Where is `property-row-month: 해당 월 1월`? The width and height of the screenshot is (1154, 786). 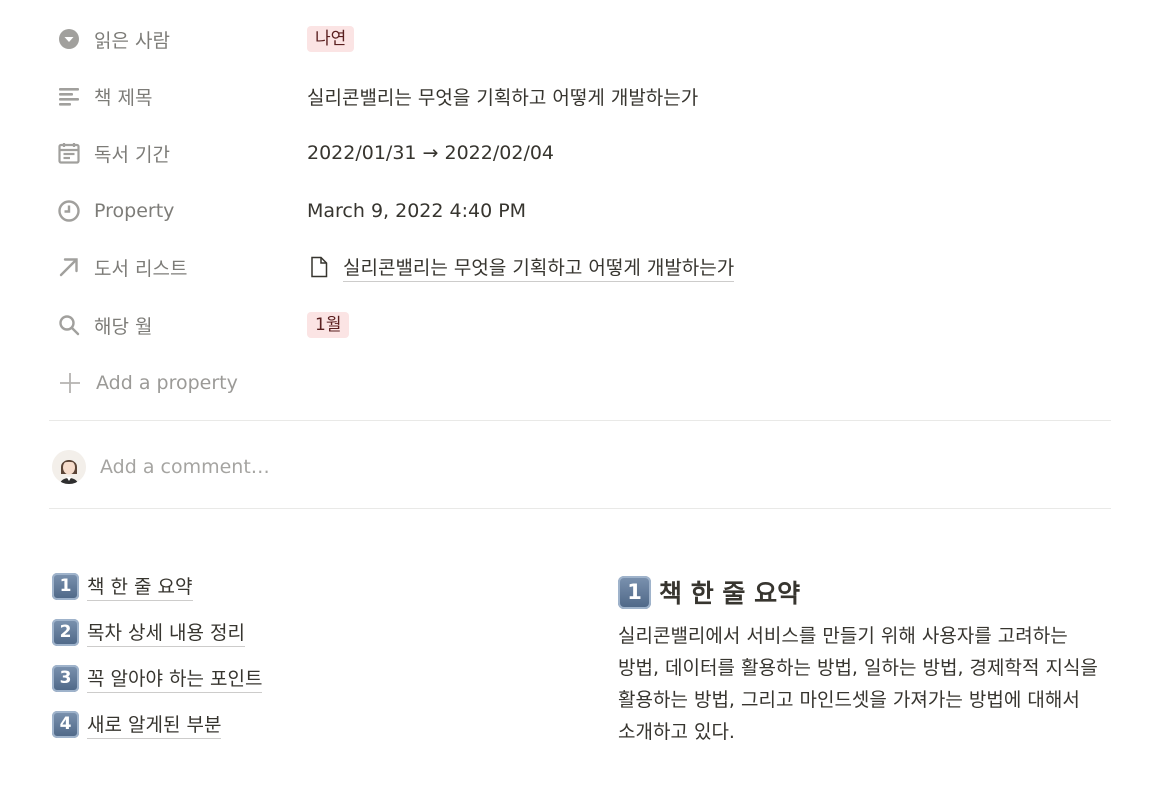 property-row-month: 해당 월 1월 is located at coordinates (580, 325).